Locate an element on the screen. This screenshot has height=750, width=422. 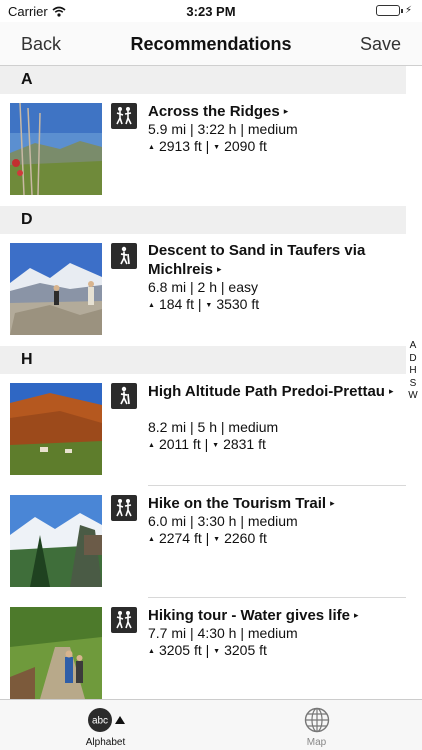
trail-title: High Altitude Path Predoi-Prettau ▸ is located at coordinates (273, 391).